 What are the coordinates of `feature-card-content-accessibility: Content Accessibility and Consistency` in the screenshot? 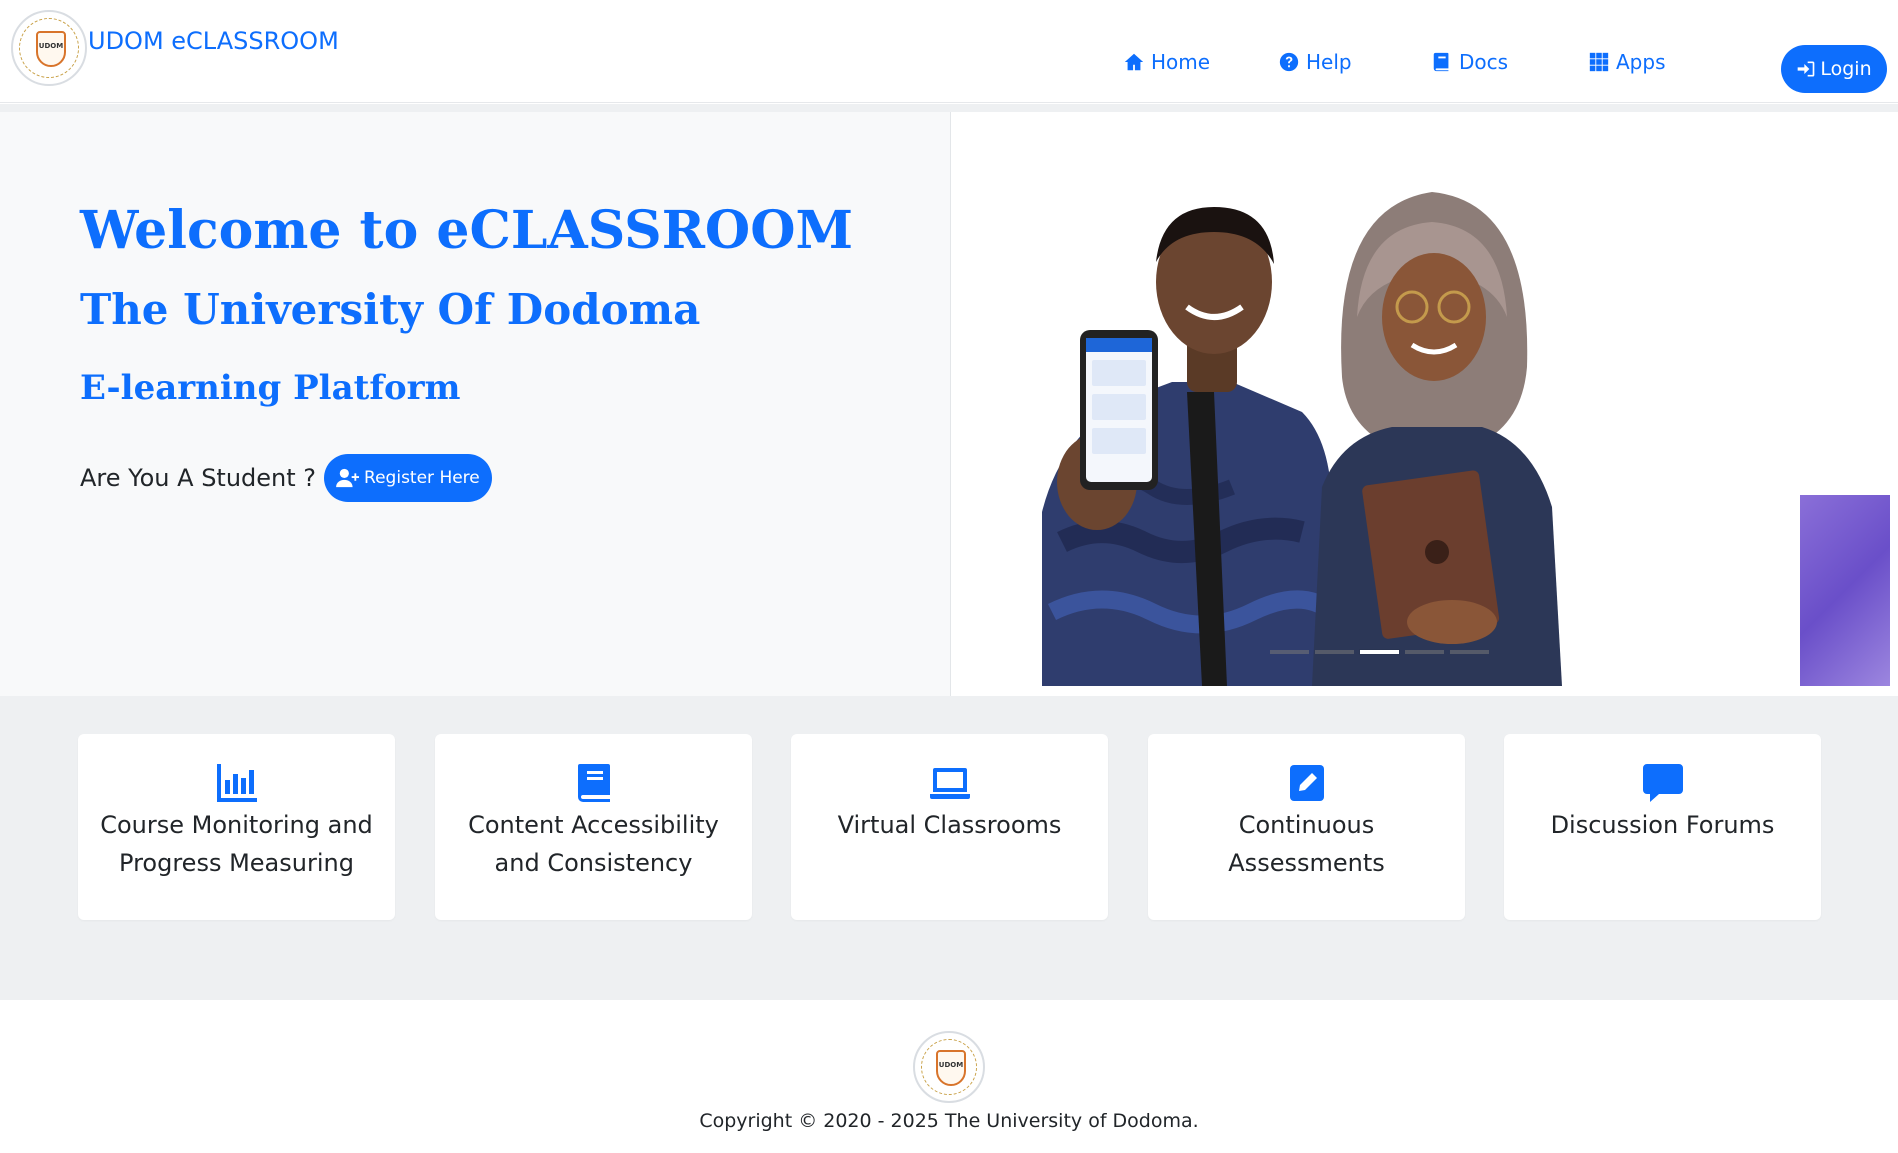 It's located at (593, 827).